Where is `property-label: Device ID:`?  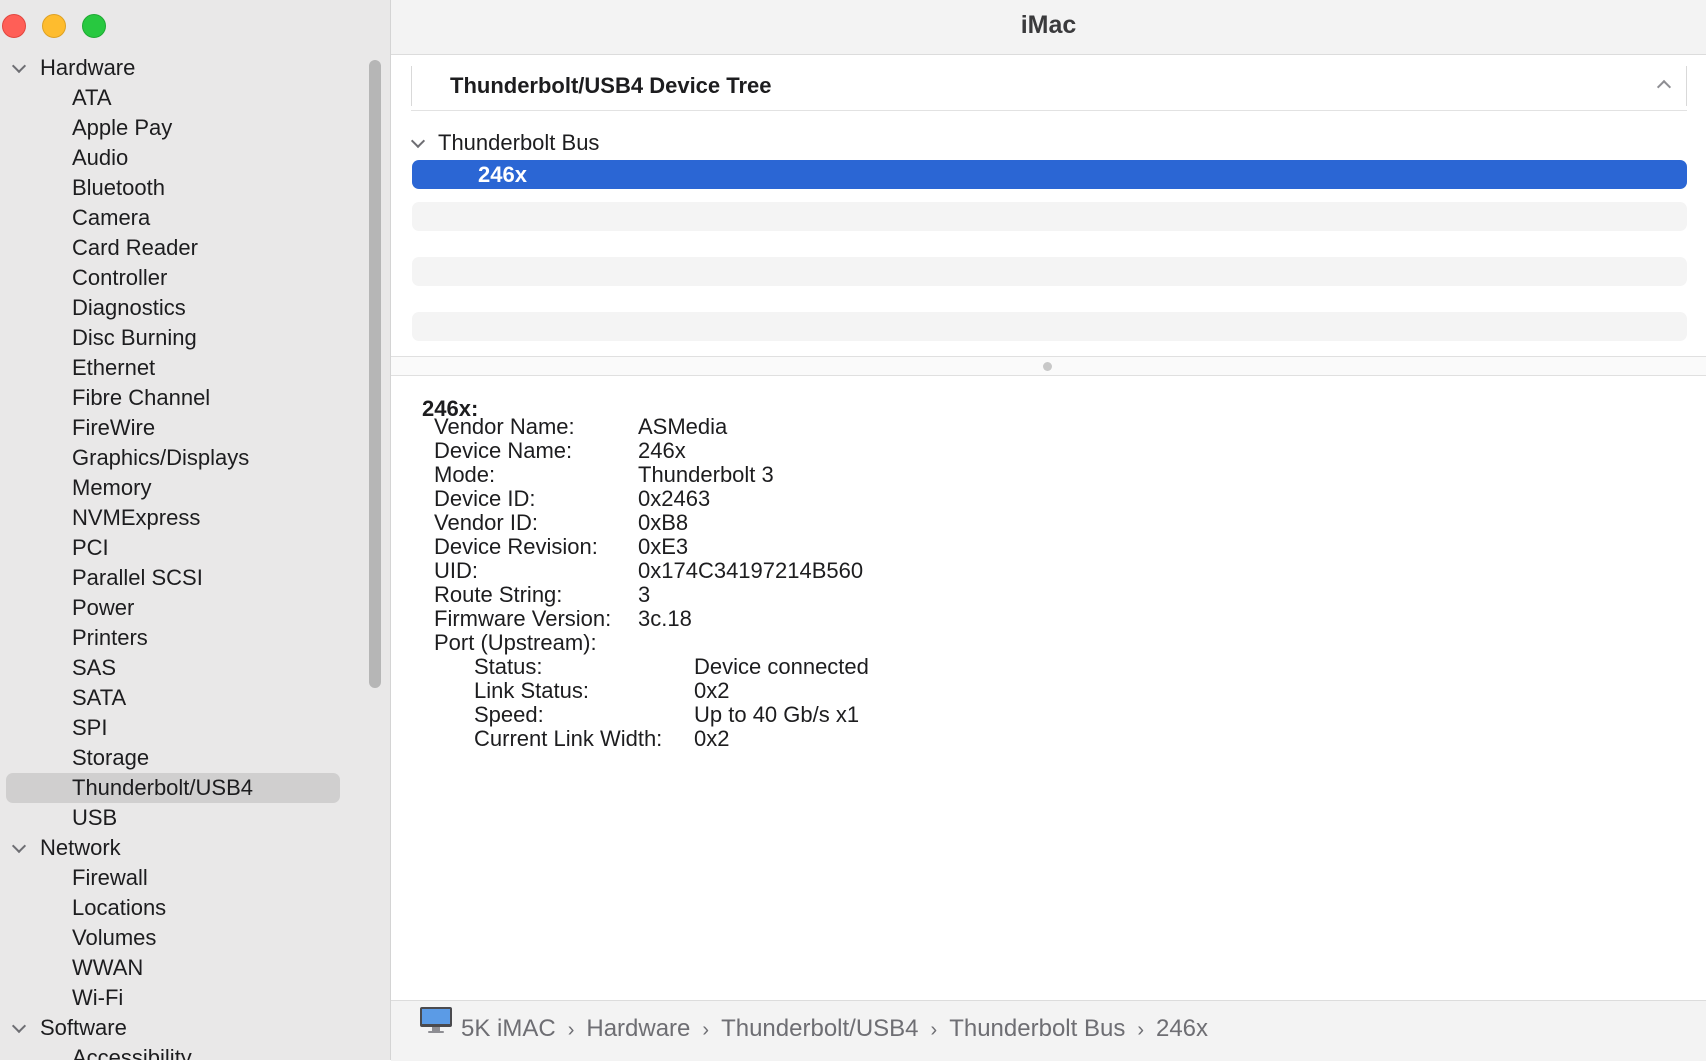
property-label: Device ID: is located at coordinates (485, 498).